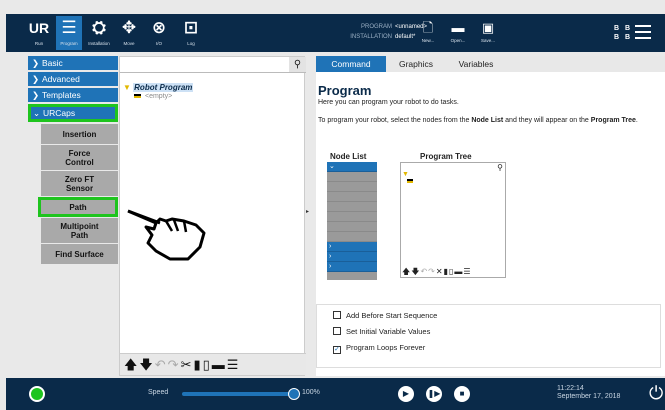 The height and width of the screenshot is (410, 665). I want to click on option-add-before-start: Add Before Start Sequence, so click(385, 315).